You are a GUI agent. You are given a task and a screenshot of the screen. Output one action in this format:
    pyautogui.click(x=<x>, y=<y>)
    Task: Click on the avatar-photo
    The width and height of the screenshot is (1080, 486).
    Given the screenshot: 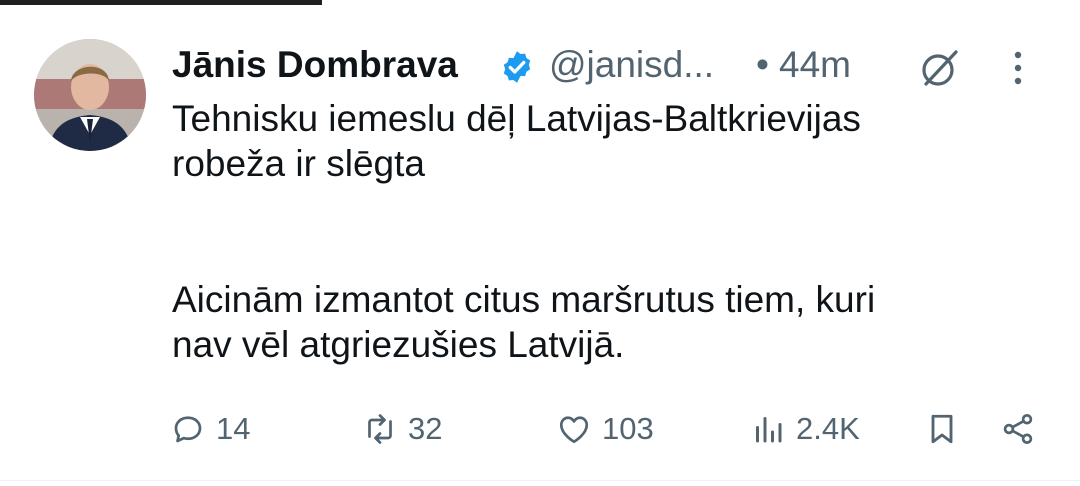 What is the action you would take?
    pyautogui.click(x=90, y=95)
    